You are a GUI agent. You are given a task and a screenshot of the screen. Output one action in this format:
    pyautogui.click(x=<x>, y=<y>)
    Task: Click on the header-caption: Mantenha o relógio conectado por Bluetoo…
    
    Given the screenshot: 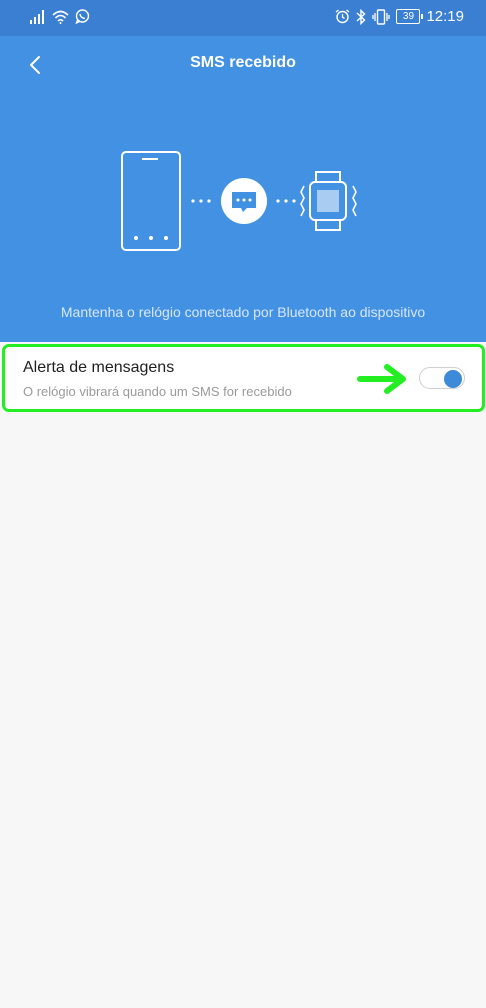 What is the action you would take?
    pyautogui.click(x=243, y=312)
    